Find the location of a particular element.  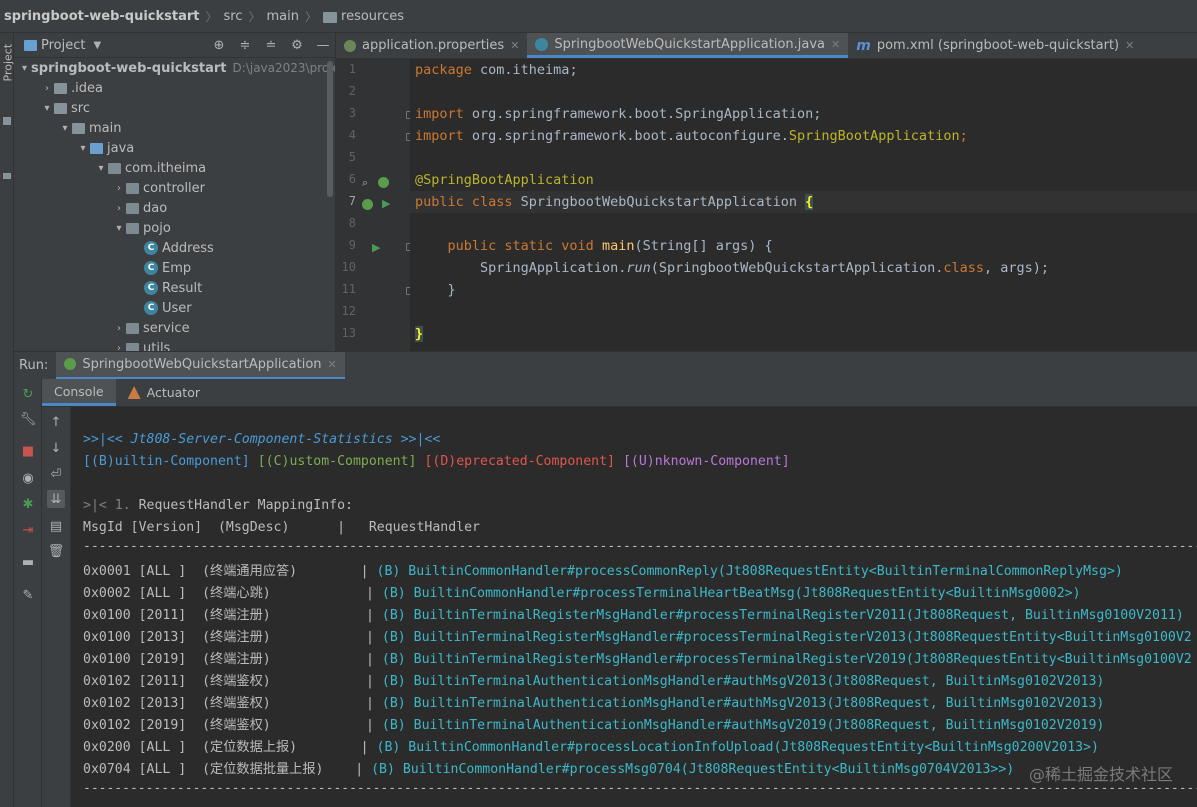

project-tool-window-button: Project is located at coordinates (8, 62).